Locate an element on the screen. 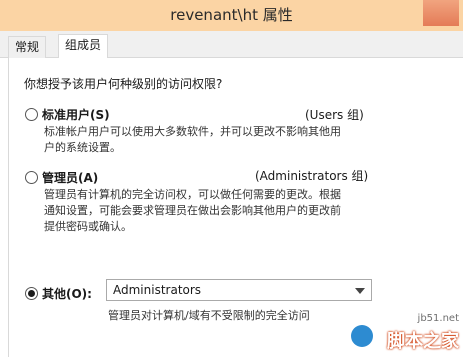 This screenshot has width=463, height=357. other-group-select: Administrators is located at coordinates (239, 290).